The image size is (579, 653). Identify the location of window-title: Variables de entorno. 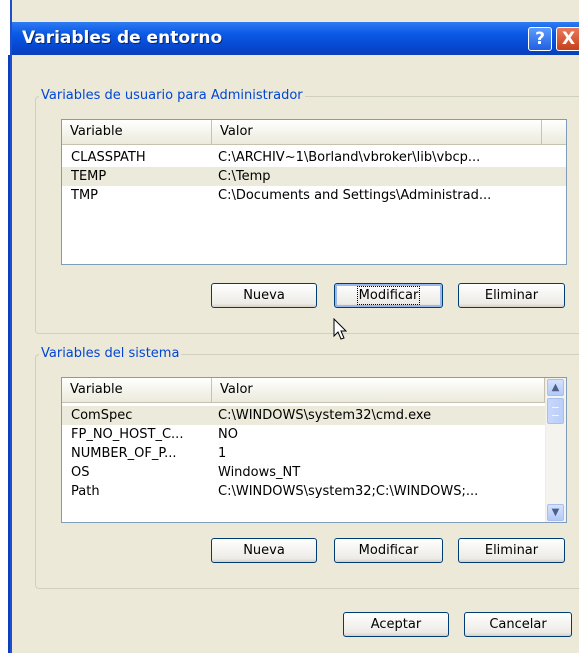
(122, 38).